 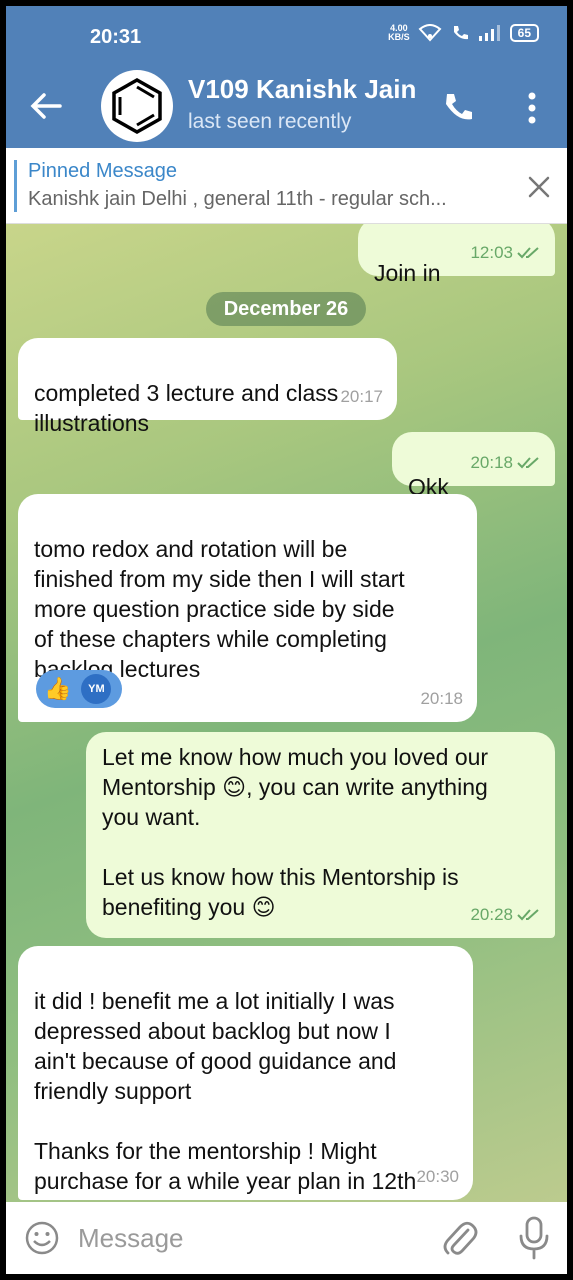 What do you see at coordinates (534, 1238) in the screenshot?
I see `microphone-icon` at bounding box center [534, 1238].